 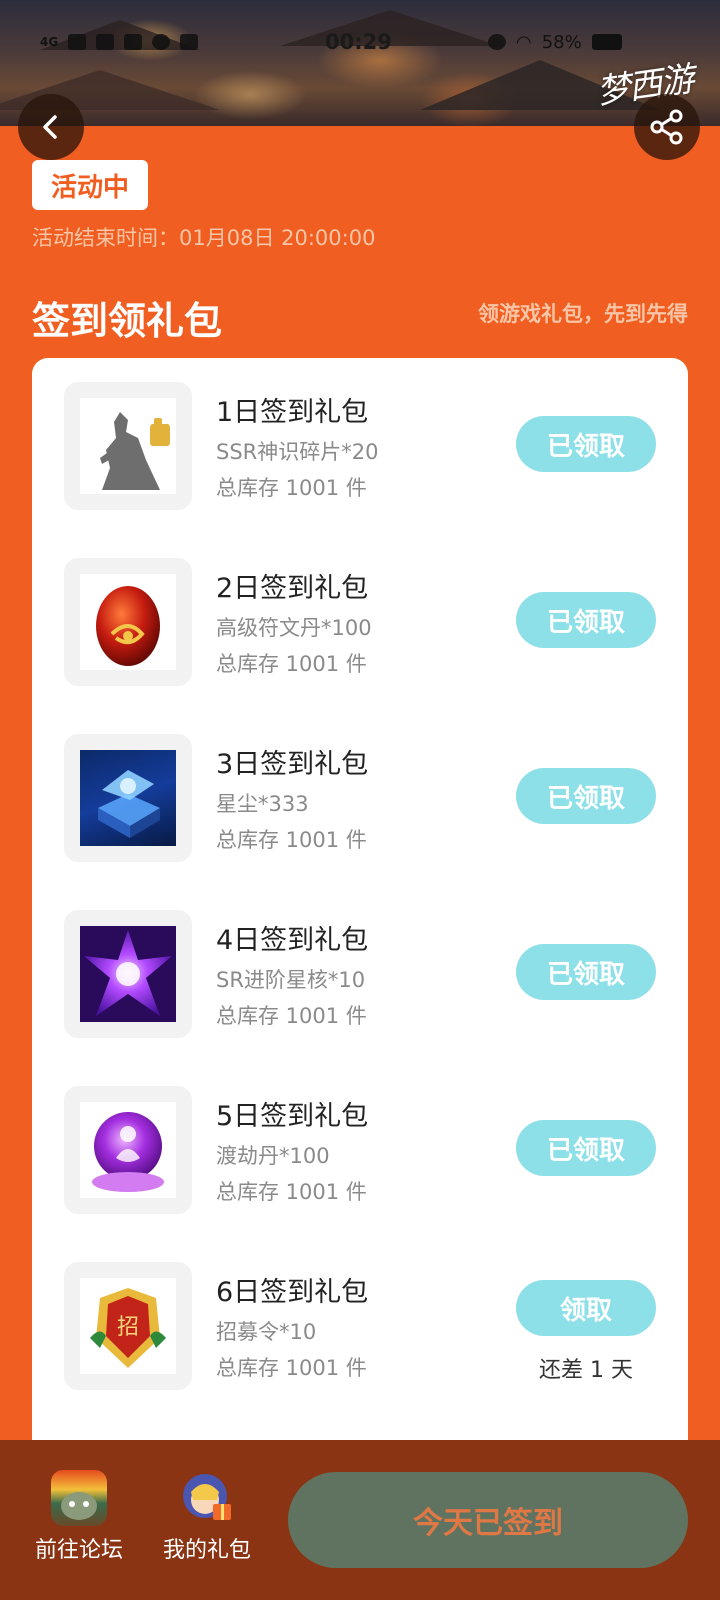 What do you see at coordinates (291, 980) in the screenshot?
I see `gift-description: SR进阶星核*10` at bounding box center [291, 980].